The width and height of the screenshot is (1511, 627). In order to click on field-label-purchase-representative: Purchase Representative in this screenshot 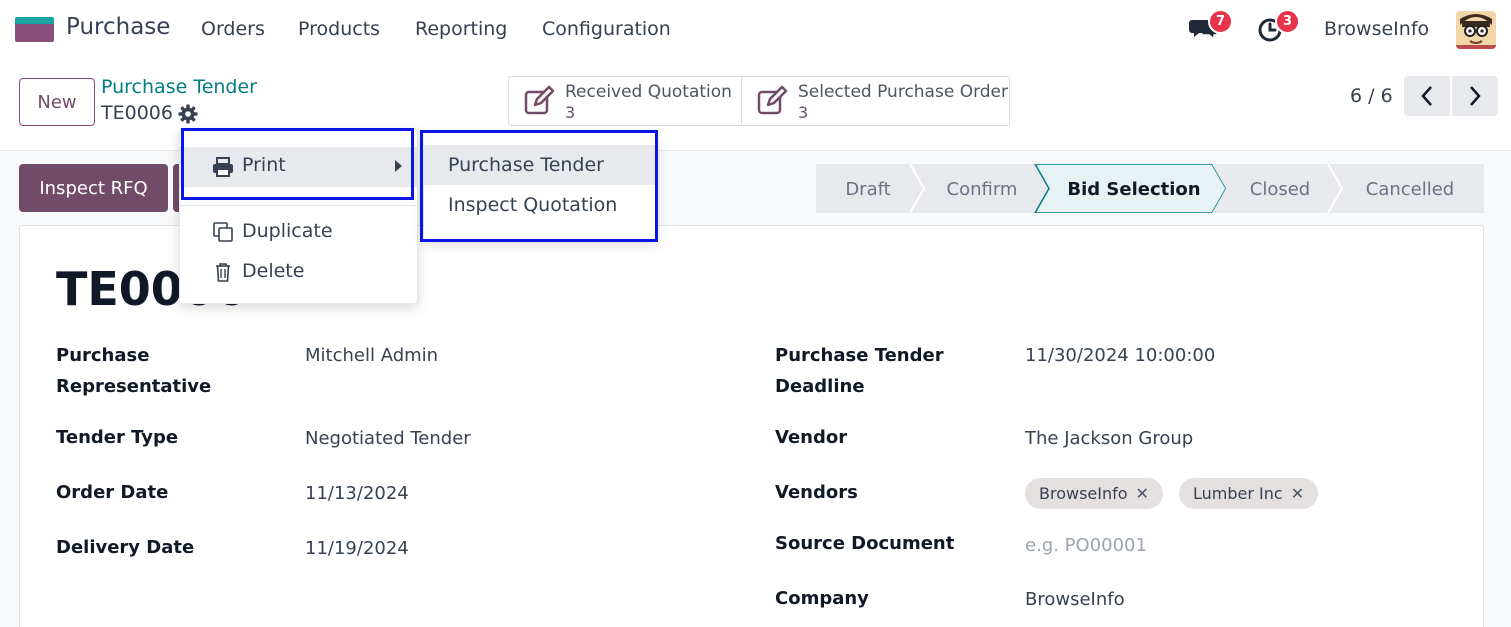, I will do `click(134, 371)`.